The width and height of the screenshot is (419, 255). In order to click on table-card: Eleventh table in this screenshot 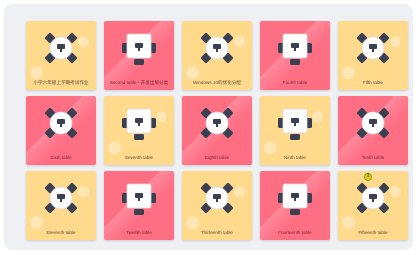, I will do `click(61, 205)`.